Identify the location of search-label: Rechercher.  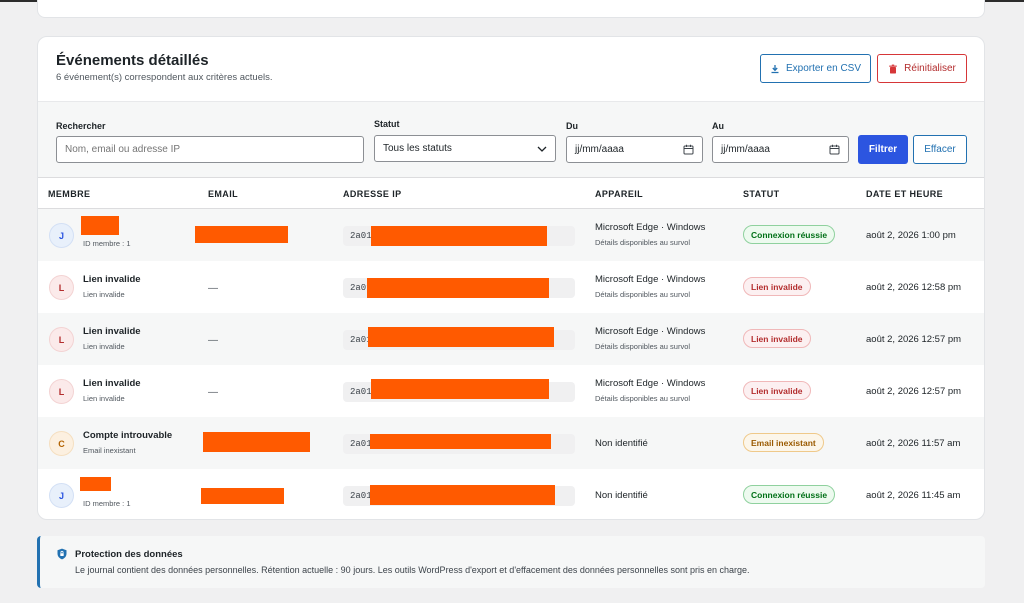
(81, 126).